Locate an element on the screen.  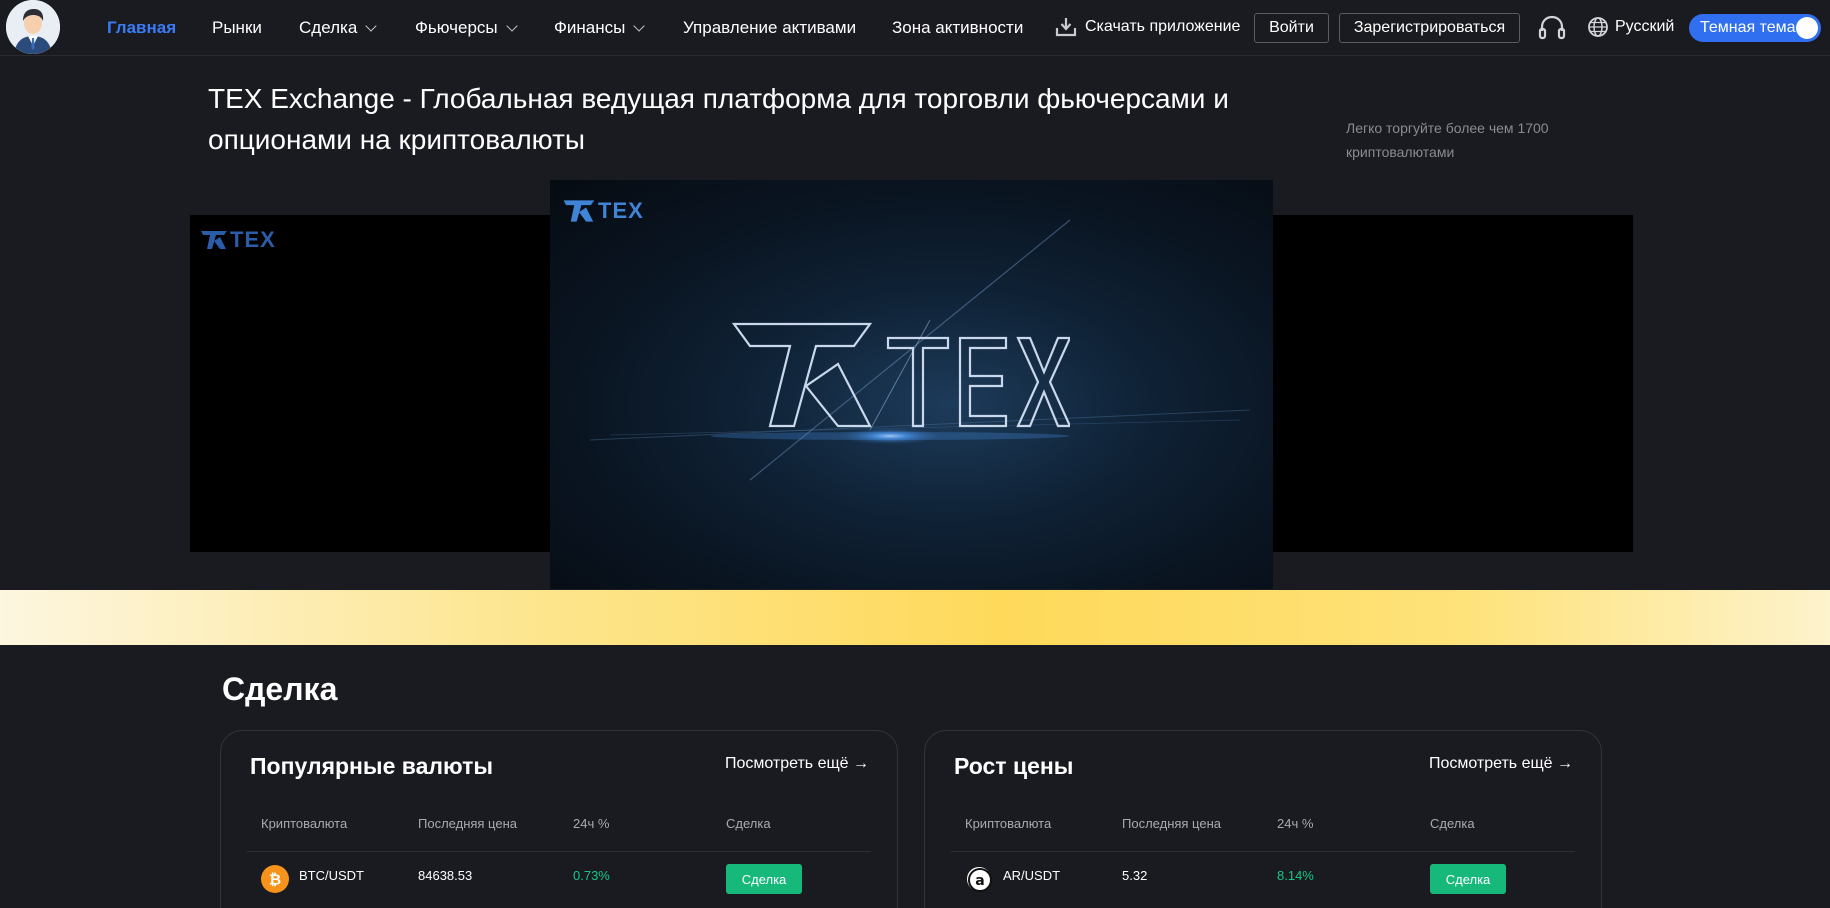
pair-name: AR/USDT is located at coordinates (1032, 875).